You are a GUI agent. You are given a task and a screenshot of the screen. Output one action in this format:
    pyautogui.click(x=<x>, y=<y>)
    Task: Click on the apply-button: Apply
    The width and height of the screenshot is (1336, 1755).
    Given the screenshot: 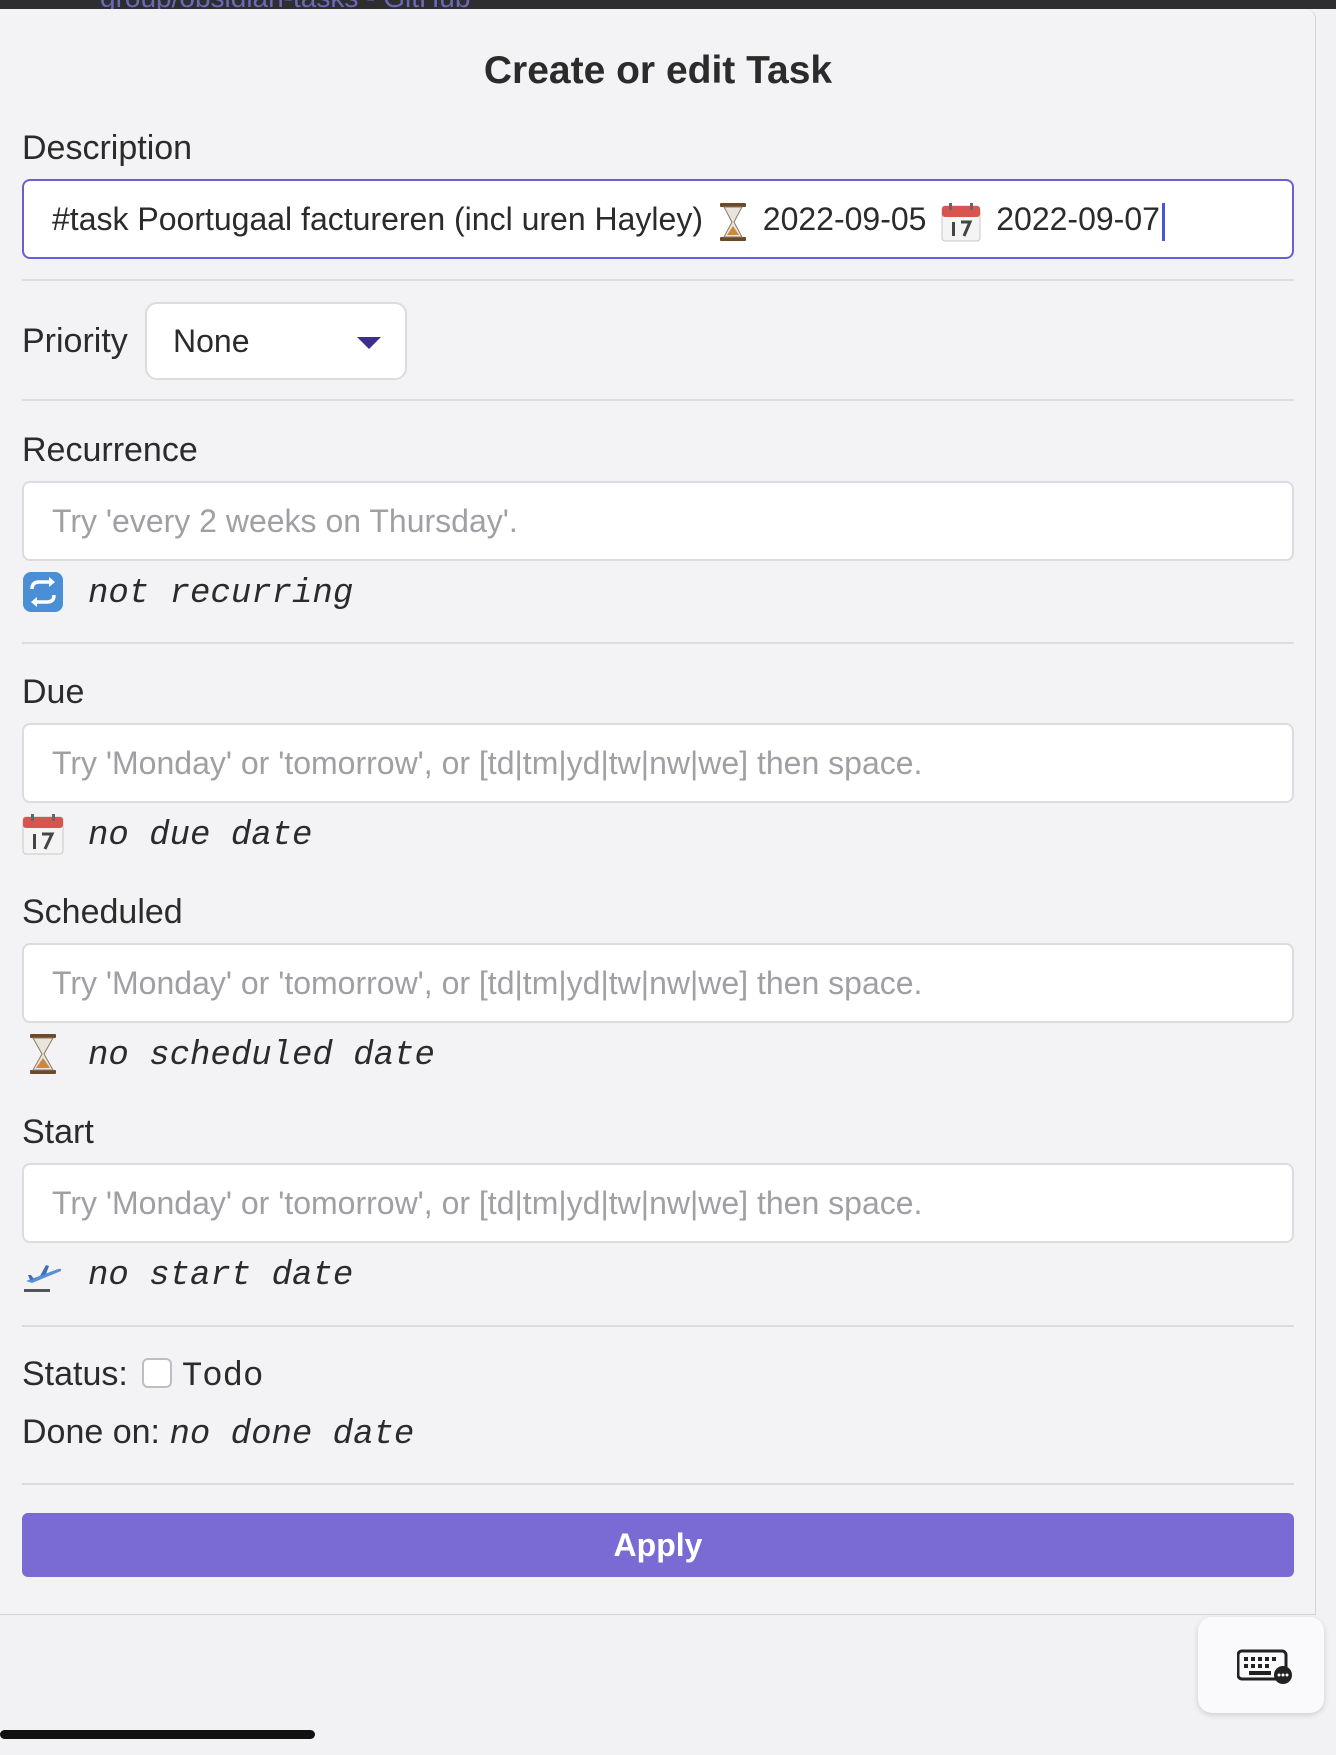 What is the action you would take?
    pyautogui.click(x=658, y=1545)
    